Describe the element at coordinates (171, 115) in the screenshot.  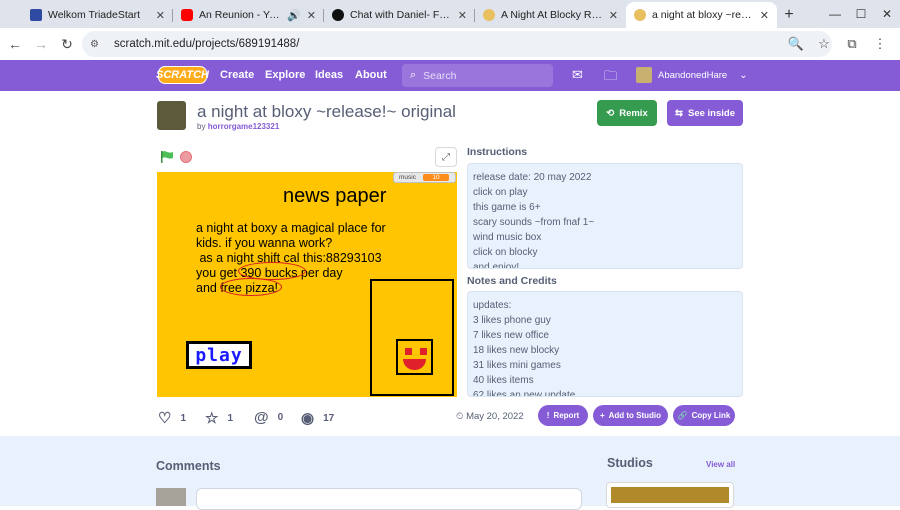
I see `author-avatar` at that location.